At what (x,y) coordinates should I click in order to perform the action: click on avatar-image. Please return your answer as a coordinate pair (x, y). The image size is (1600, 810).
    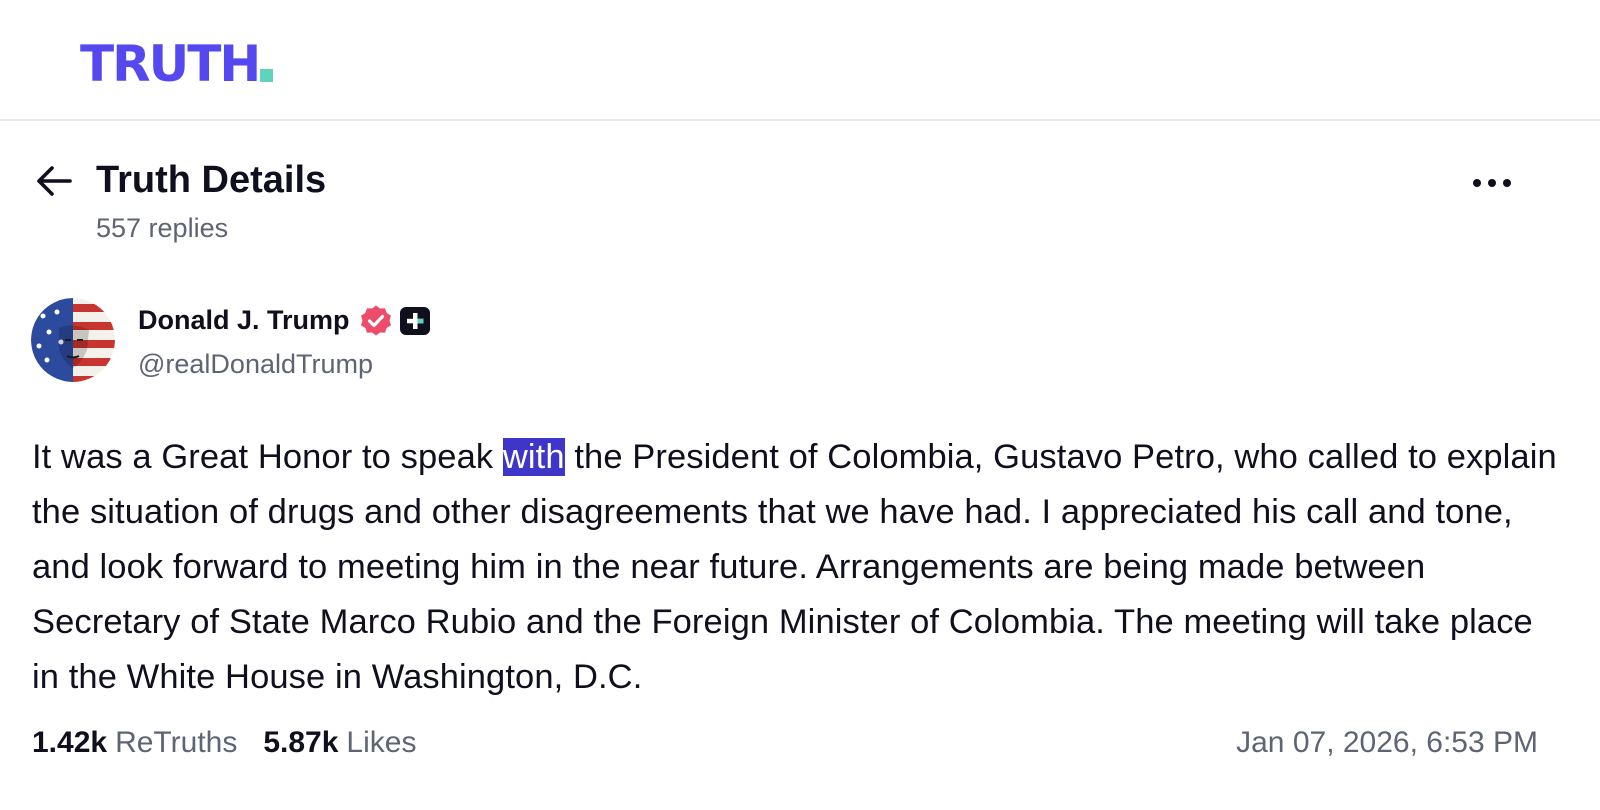
    Looking at the image, I should click on (73, 340).